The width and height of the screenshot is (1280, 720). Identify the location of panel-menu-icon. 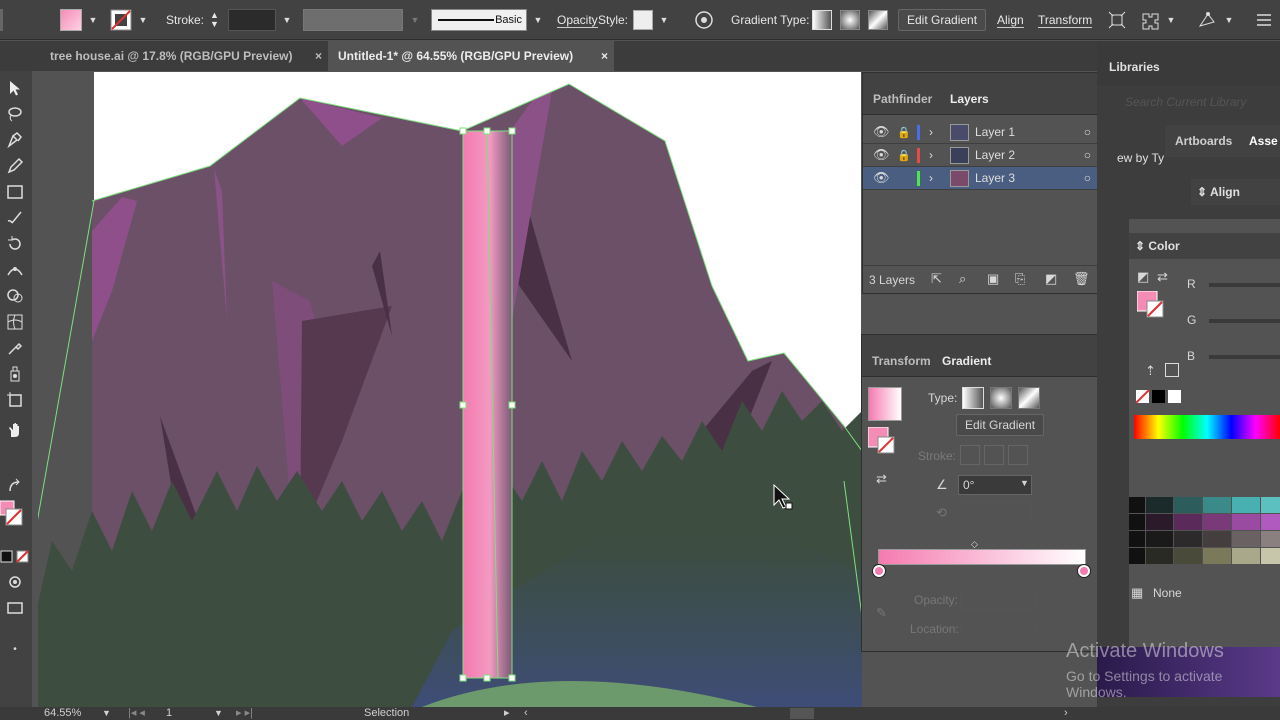
(1264, 20).